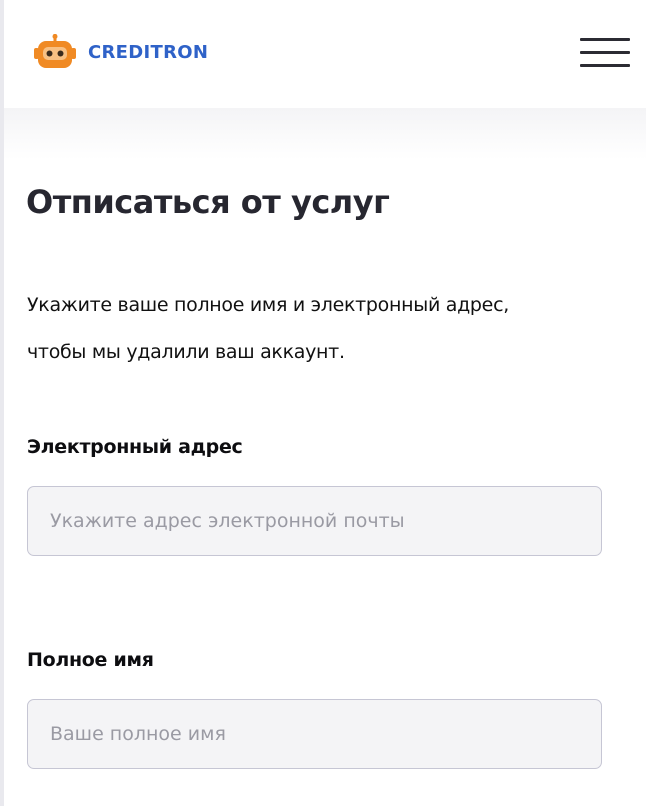 Image resolution: width=646 pixels, height=806 pixels. I want to click on full-name-field, so click(314, 734).